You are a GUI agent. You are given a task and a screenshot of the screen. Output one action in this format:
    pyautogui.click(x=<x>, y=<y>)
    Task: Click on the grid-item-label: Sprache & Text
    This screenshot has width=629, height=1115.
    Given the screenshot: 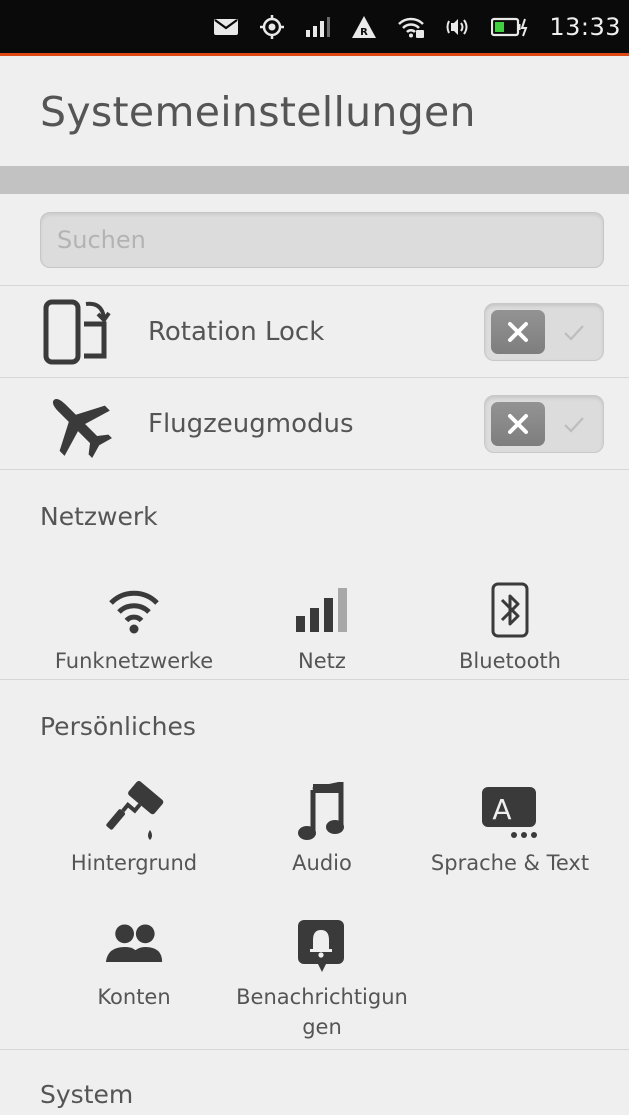 What is the action you would take?
    pyautogui.click(x=510, y=863)
    